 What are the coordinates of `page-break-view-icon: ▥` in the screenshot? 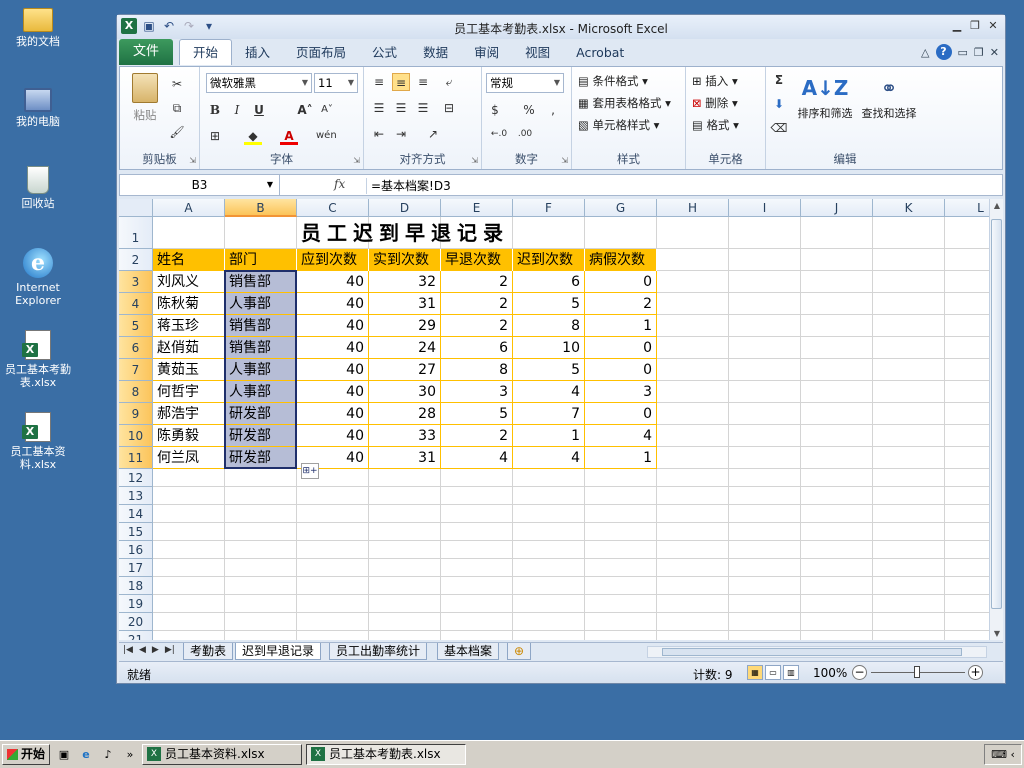 It's located at (791, 672).